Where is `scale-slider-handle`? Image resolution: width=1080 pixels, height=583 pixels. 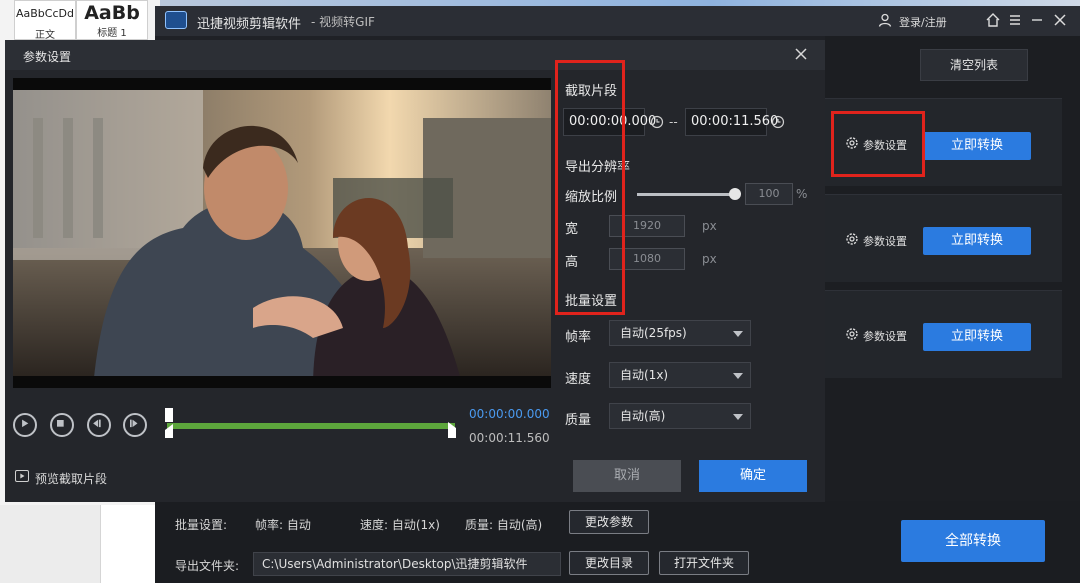
scale-slider-handle is located at coordinates (735, 194).